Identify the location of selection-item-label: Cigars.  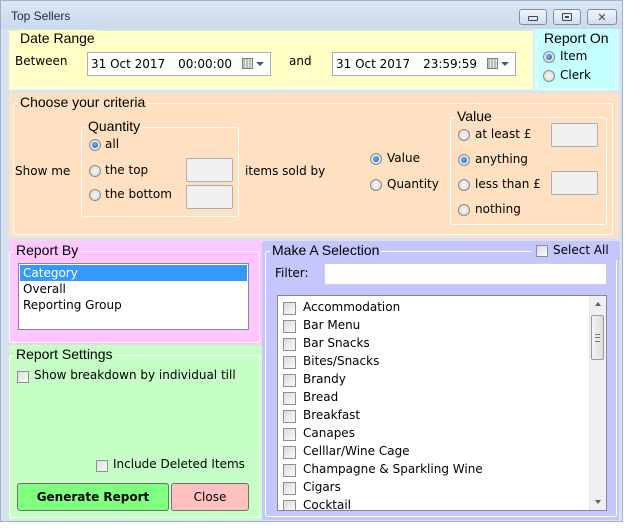
(322, 487).